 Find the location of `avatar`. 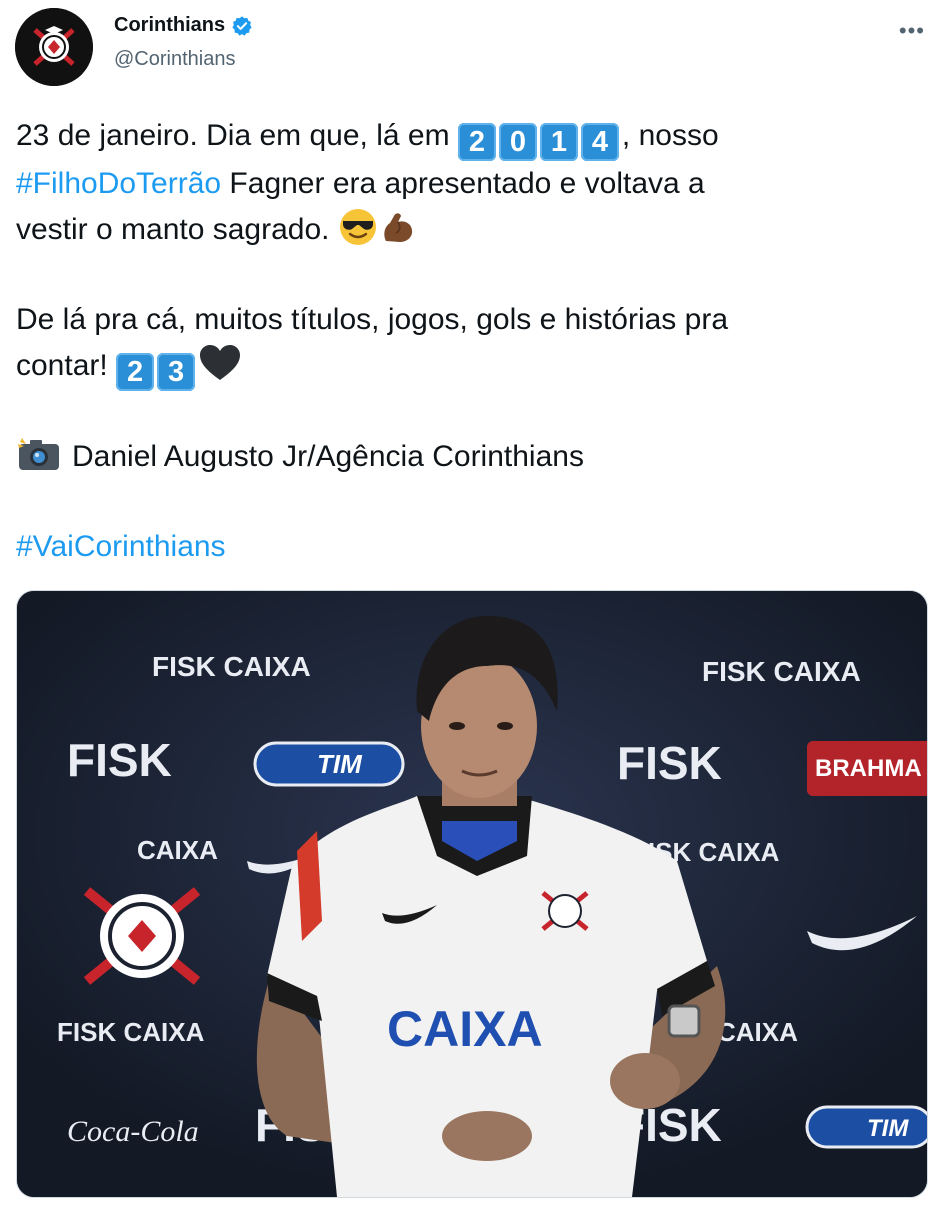

avatar is located at coordinates (54, 47).